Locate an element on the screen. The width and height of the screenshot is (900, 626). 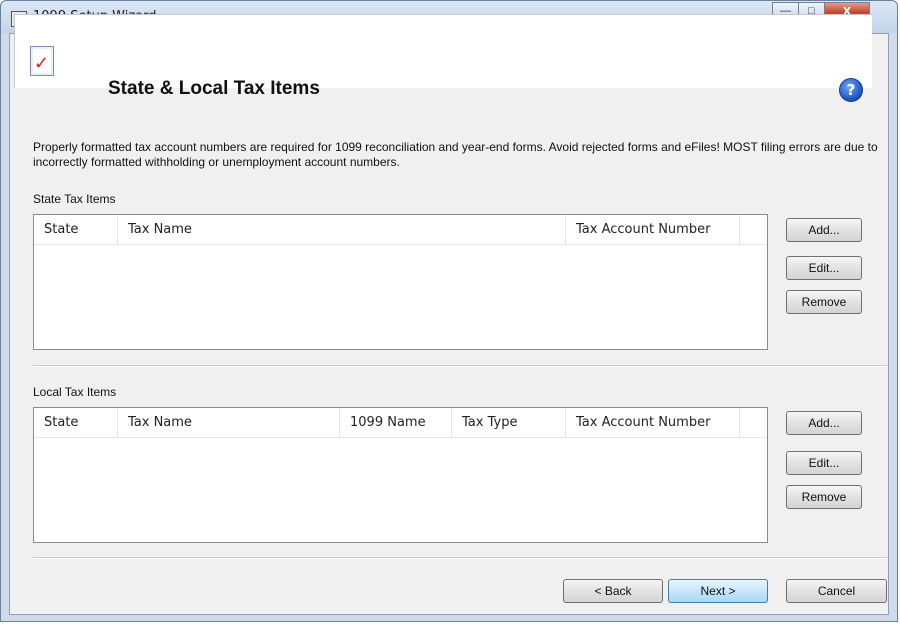
wizard-header-panel is located at coordinates (443, 51).